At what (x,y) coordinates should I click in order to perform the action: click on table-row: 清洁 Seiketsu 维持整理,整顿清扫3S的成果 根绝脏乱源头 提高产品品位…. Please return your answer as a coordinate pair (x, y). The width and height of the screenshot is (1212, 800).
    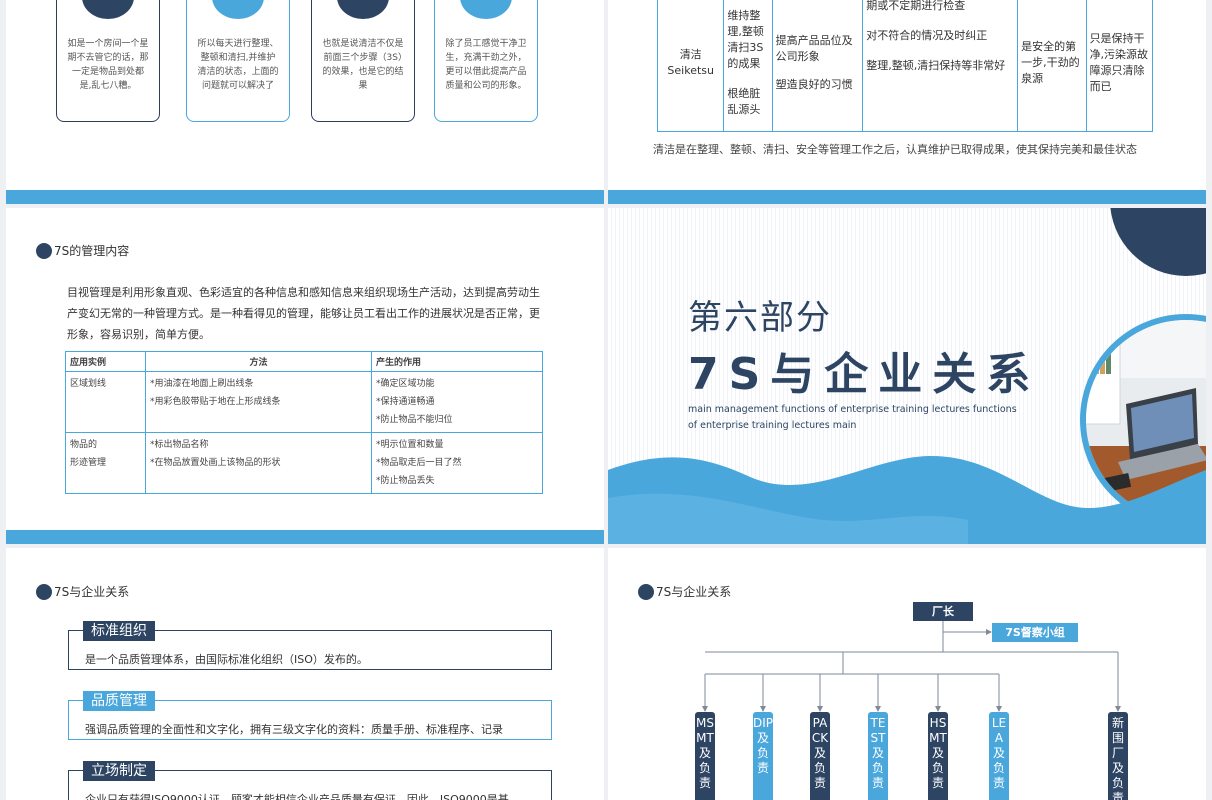
    Looking at the image, I should click on (905, 66).